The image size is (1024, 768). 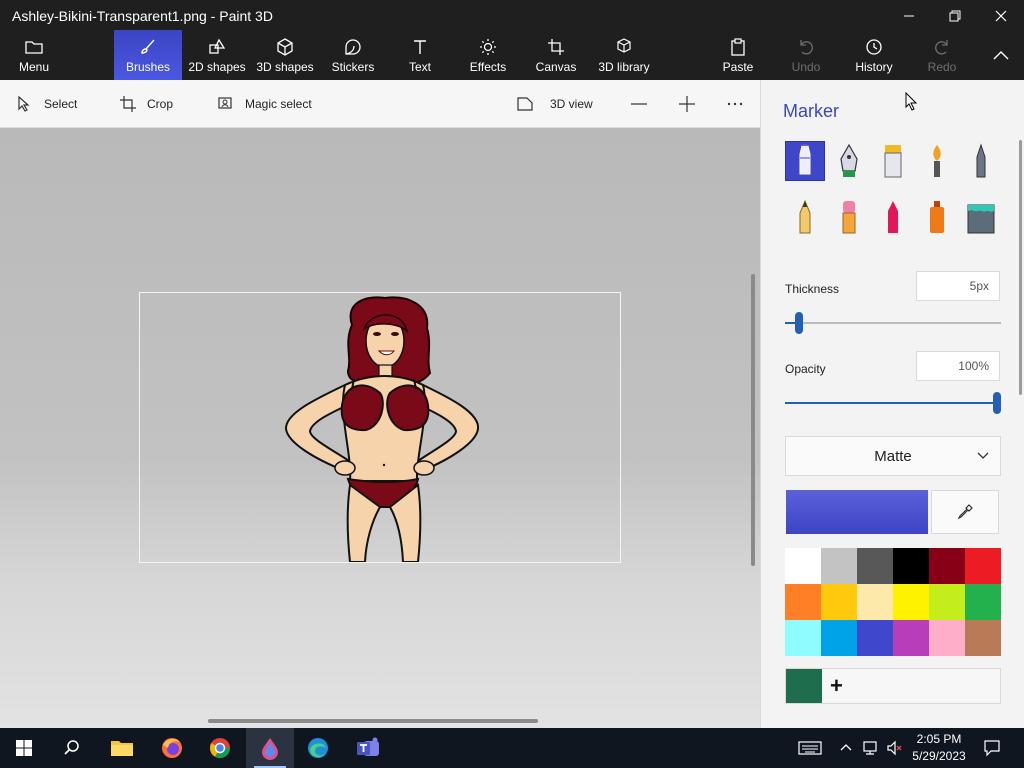 I want to click on marker-icon, so click(x=805, y=159).